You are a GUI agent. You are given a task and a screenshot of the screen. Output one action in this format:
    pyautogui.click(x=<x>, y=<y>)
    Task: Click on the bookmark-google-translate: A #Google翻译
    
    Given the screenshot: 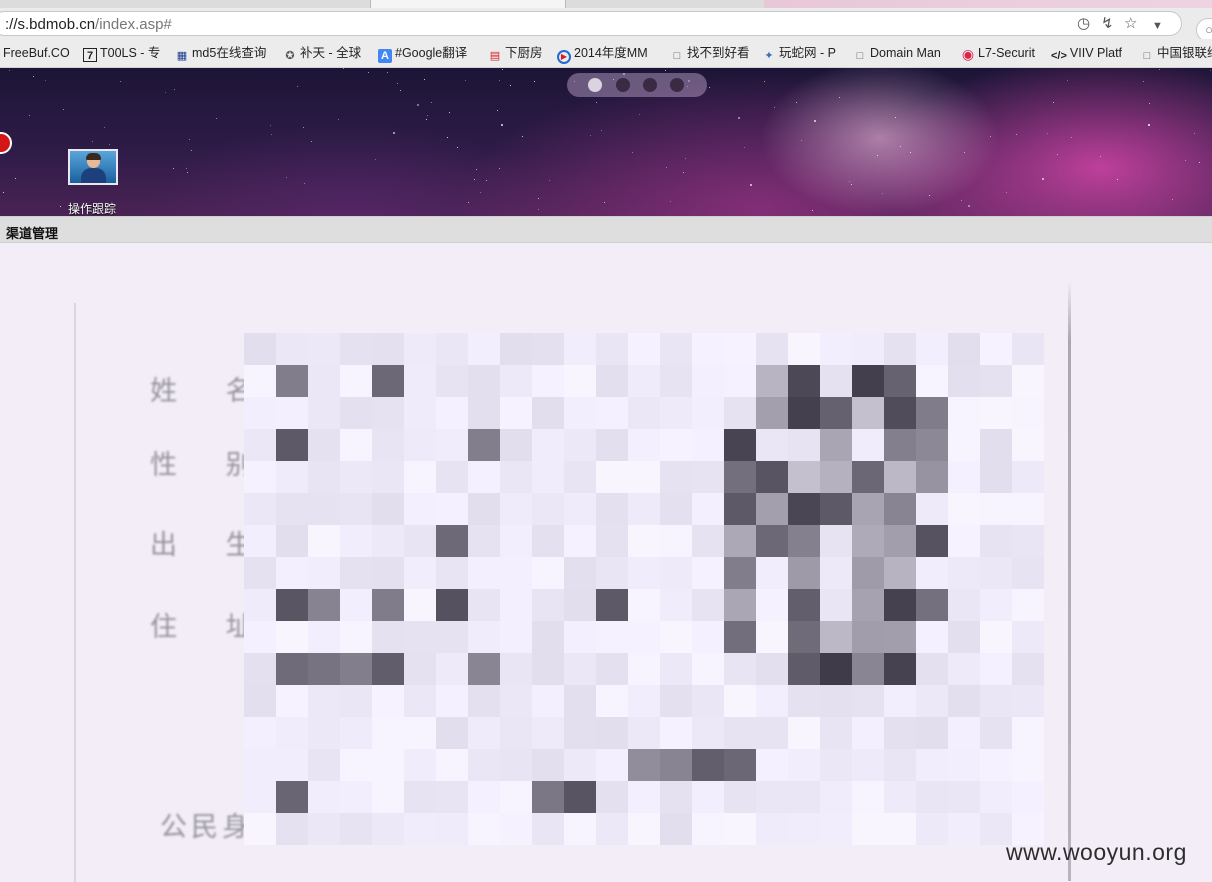 What is the action you would take?
    pyautogui.click(x=422, y=53)
    